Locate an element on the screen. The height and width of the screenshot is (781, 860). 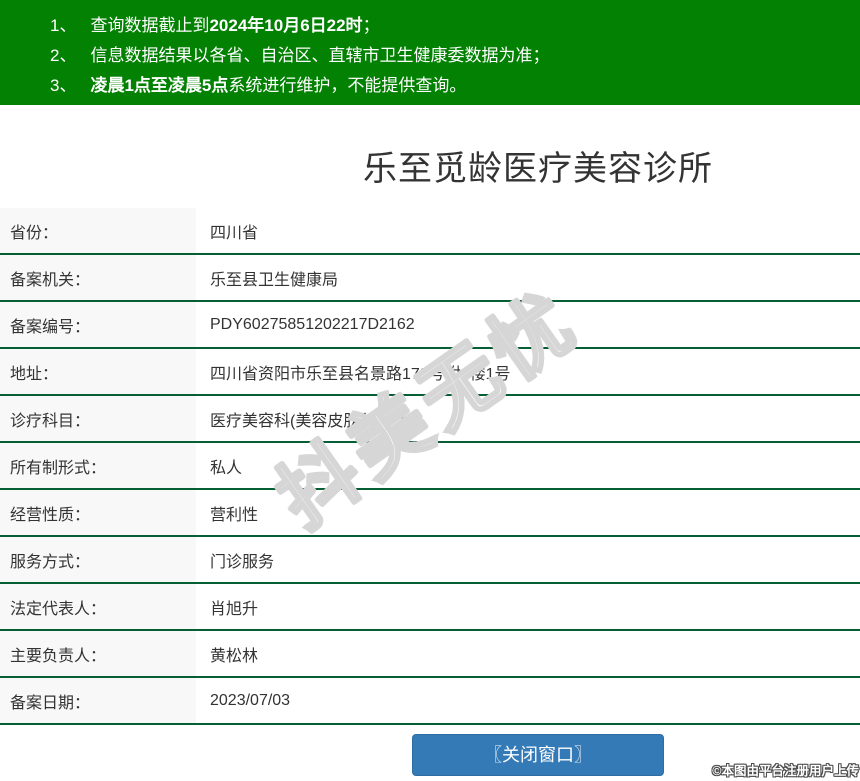
table-row-legal-representative: 法定代表人： 肖旭升 is located at coordinates (430, 607).